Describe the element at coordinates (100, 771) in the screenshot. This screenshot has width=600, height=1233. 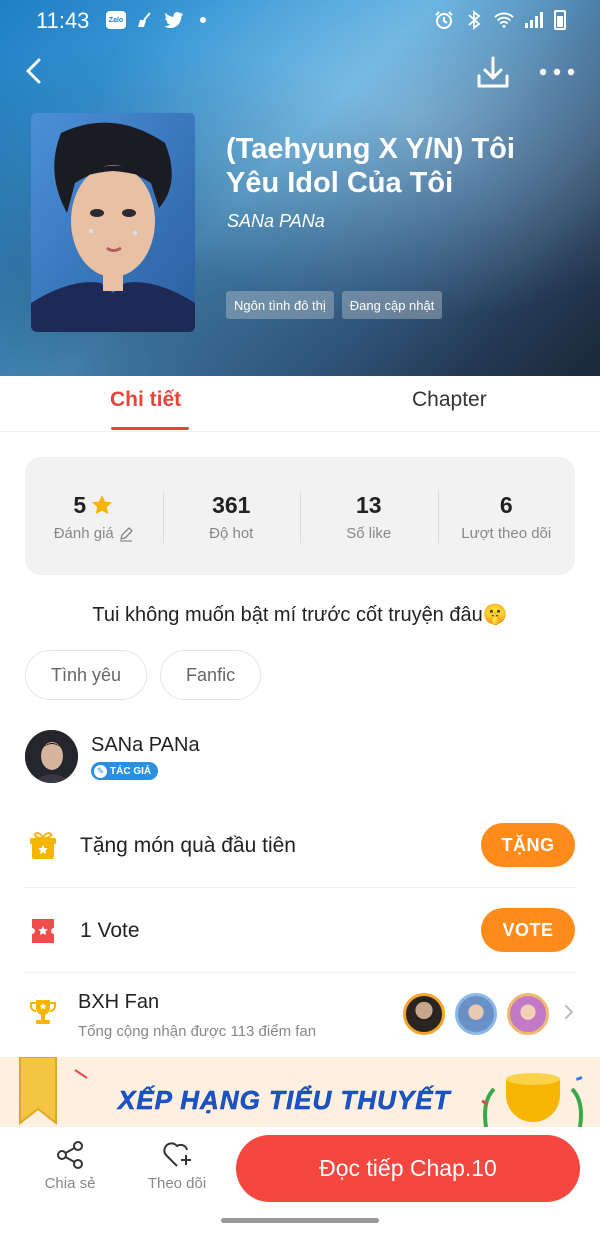
I see `quill-icon: ✎` at that location.